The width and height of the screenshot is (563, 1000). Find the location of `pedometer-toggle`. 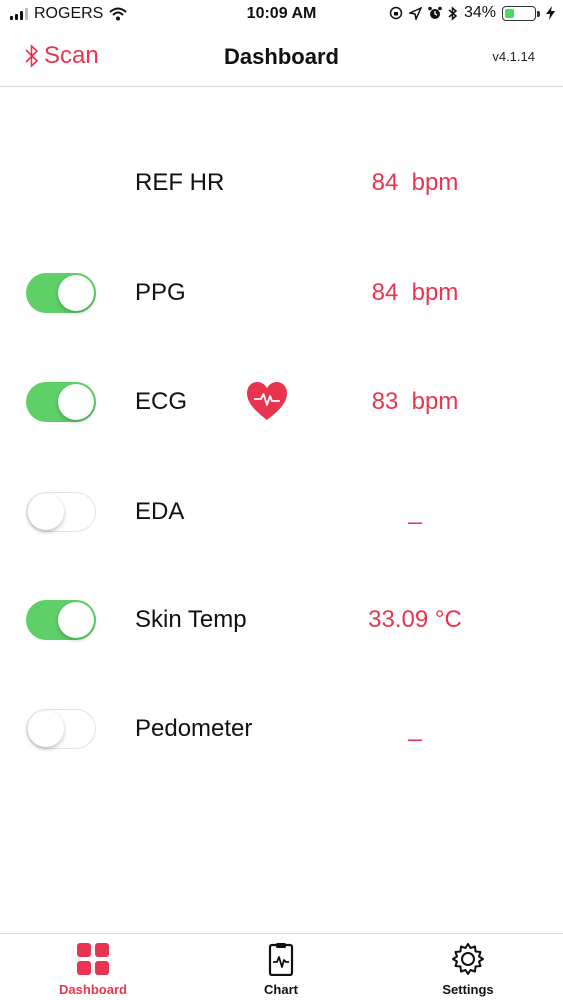

pedometer-toggle is located at coordinates (61, 729).